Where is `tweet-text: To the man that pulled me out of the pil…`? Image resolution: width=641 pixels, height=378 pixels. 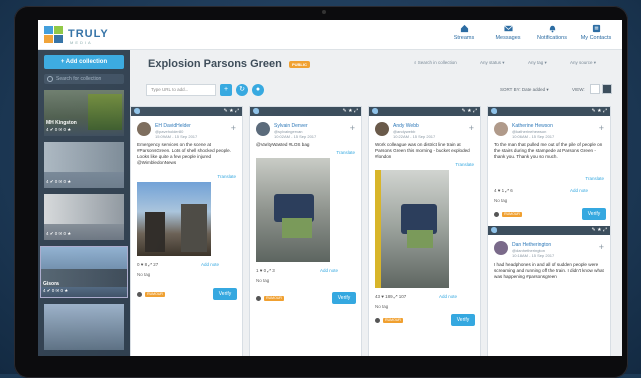
tweet-text: To the man that pulled me out of the pil… is located at coordinates (548, 150).